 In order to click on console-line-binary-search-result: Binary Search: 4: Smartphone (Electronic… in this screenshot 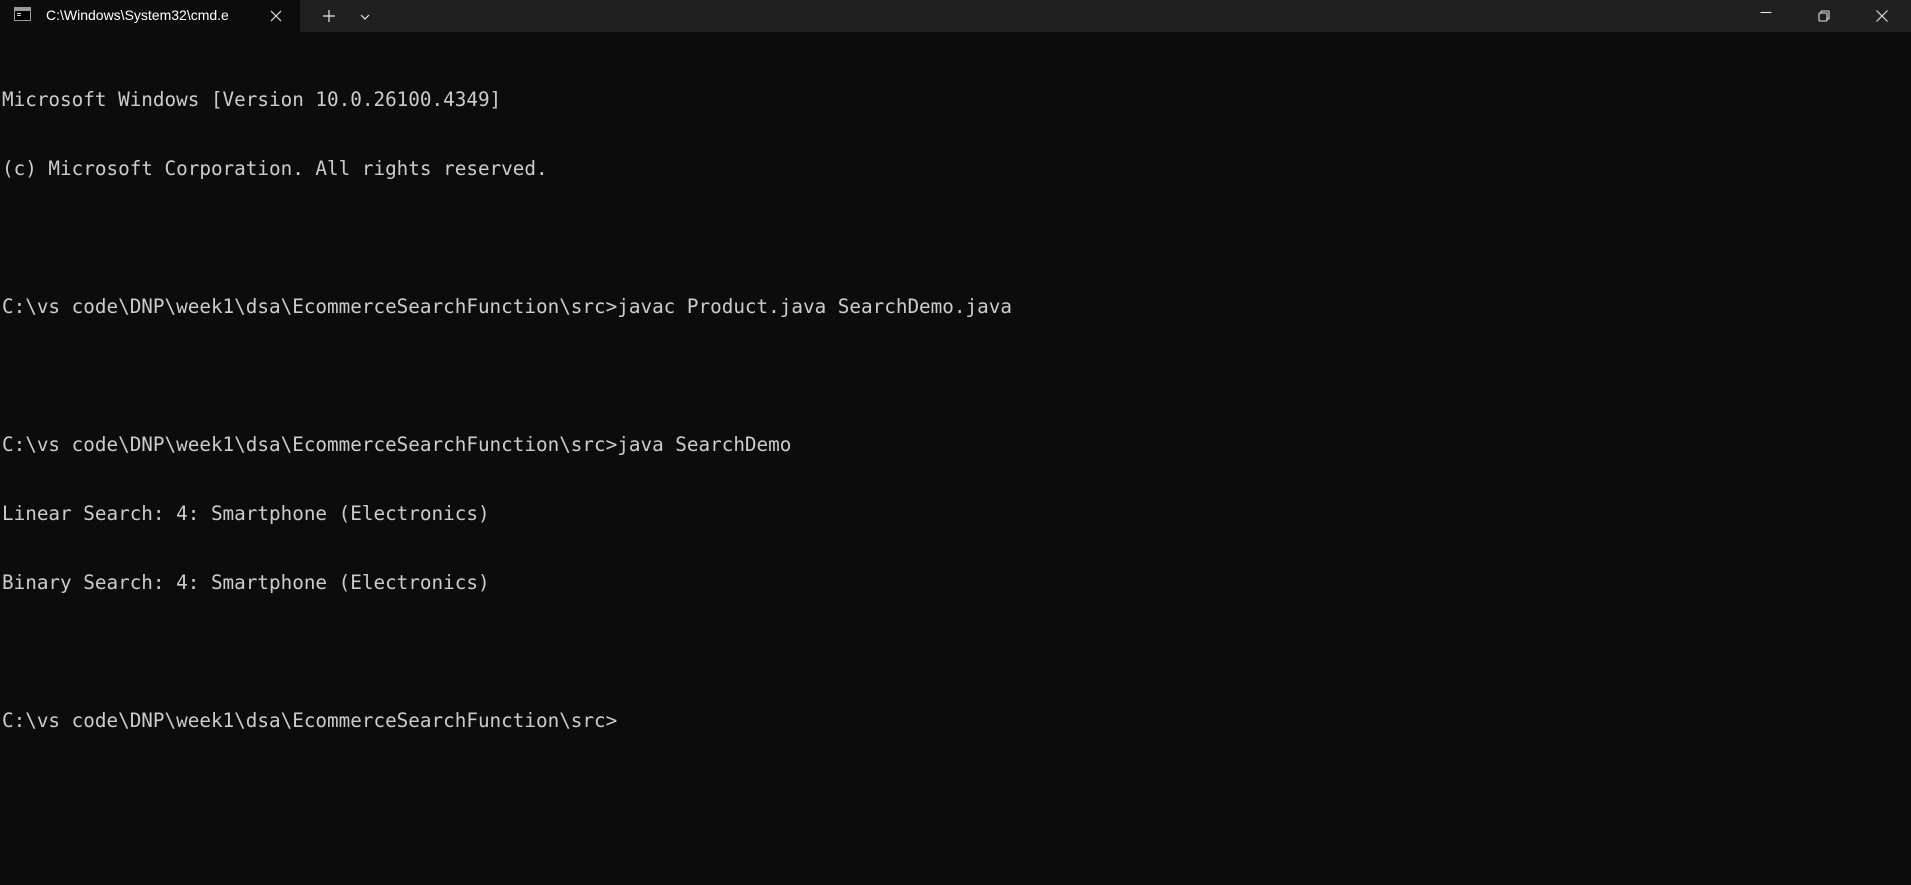, I will do `click(246, 582)`.